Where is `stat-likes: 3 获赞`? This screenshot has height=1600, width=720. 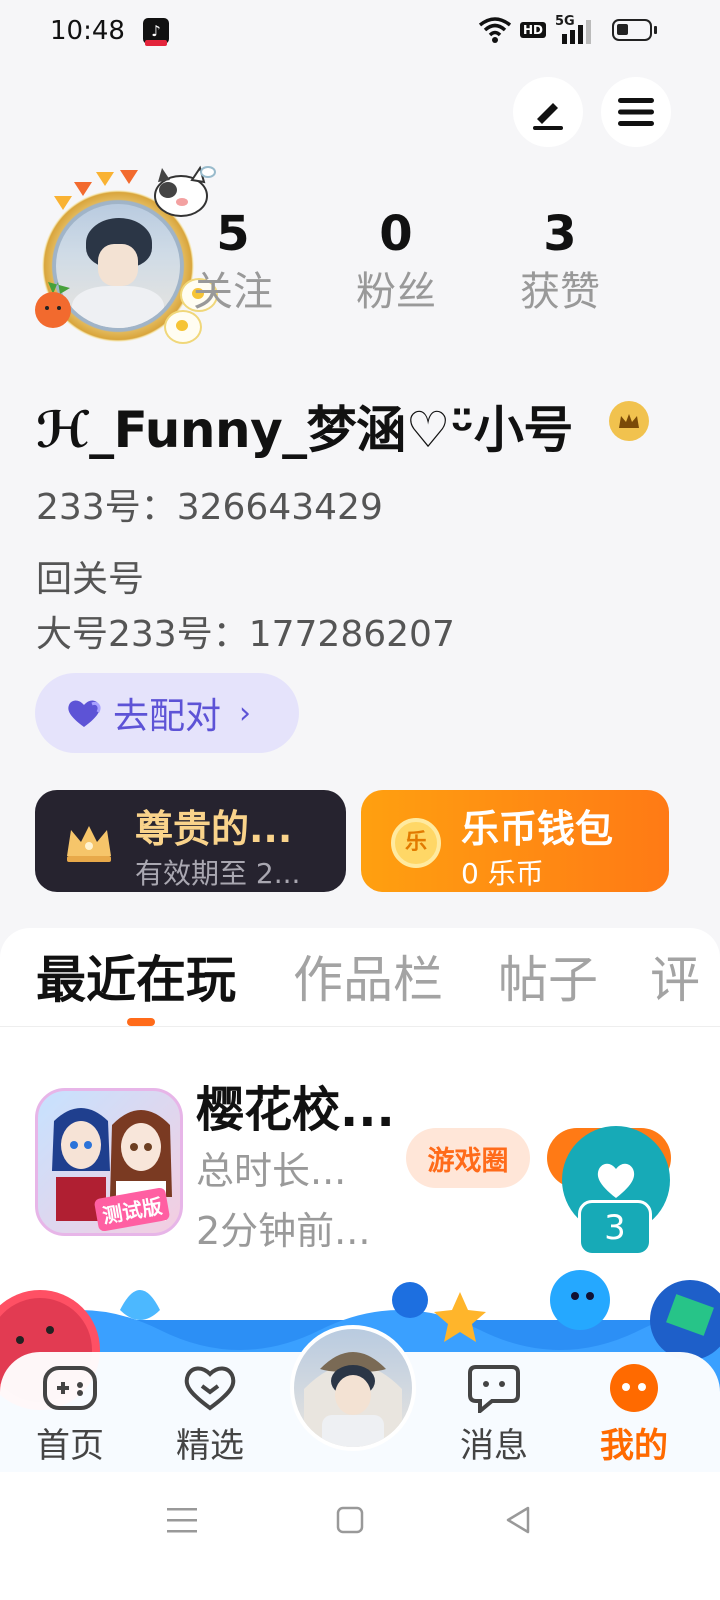 stat-likes: 3 获赞 is located at coordinates (560, 262).